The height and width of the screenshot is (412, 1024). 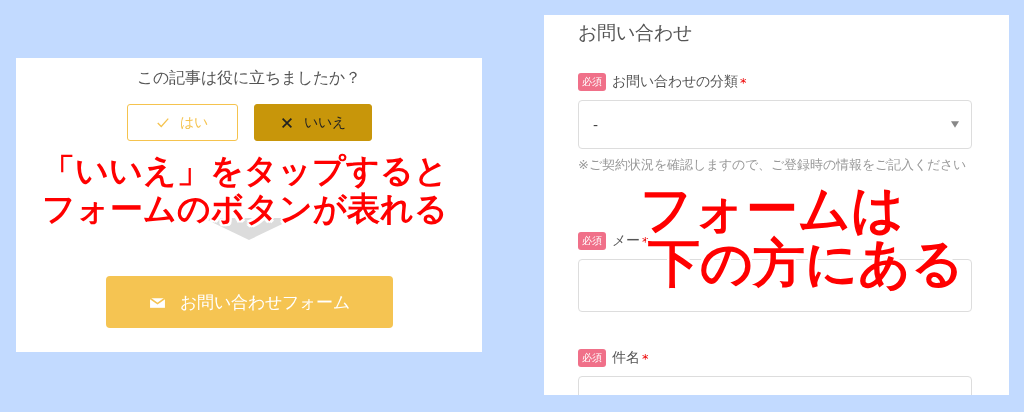 What do you see at coordinates (312, 122) in the screenshot?
I see `answer-button: いいえ` at bounding box center [312, 122].